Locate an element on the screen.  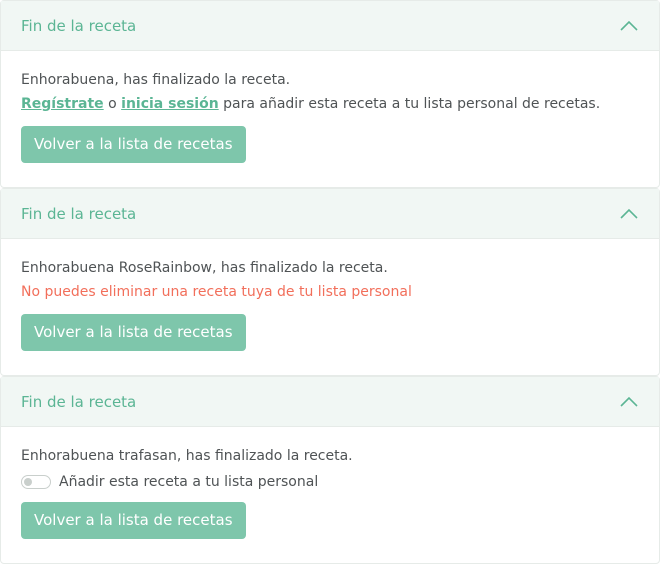
connector-text: o is located at coordinates (112, 104).